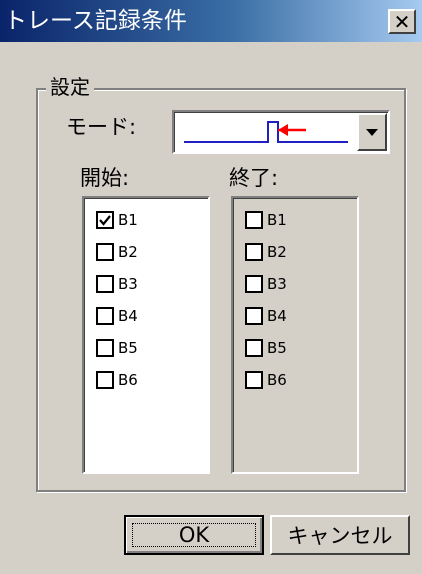 The height and width of the screenshot is (574, 422). I want to click on end-item-b5: B5, so click(266, 348).